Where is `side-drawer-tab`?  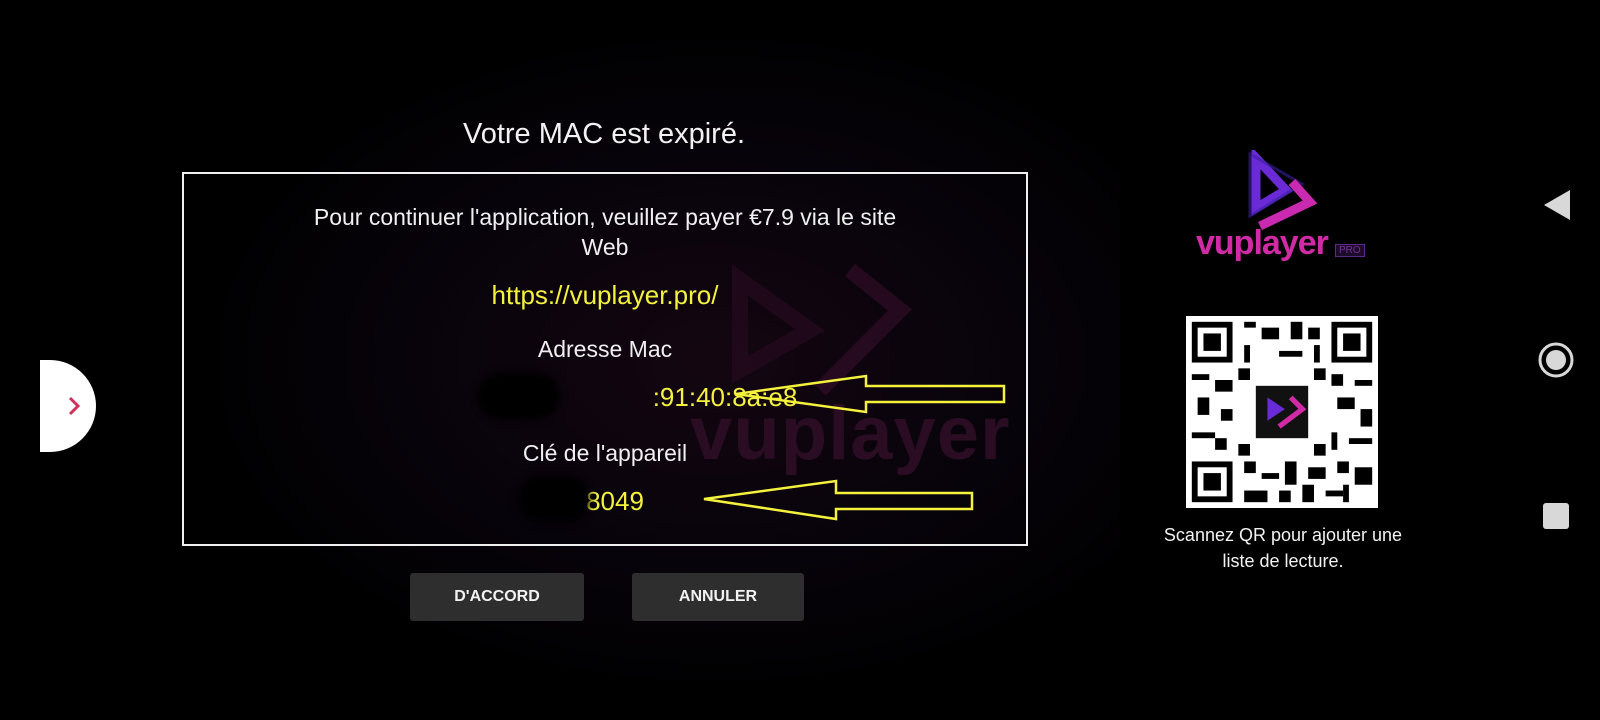
side-drawer-tab is located at coordinates (68, 406).